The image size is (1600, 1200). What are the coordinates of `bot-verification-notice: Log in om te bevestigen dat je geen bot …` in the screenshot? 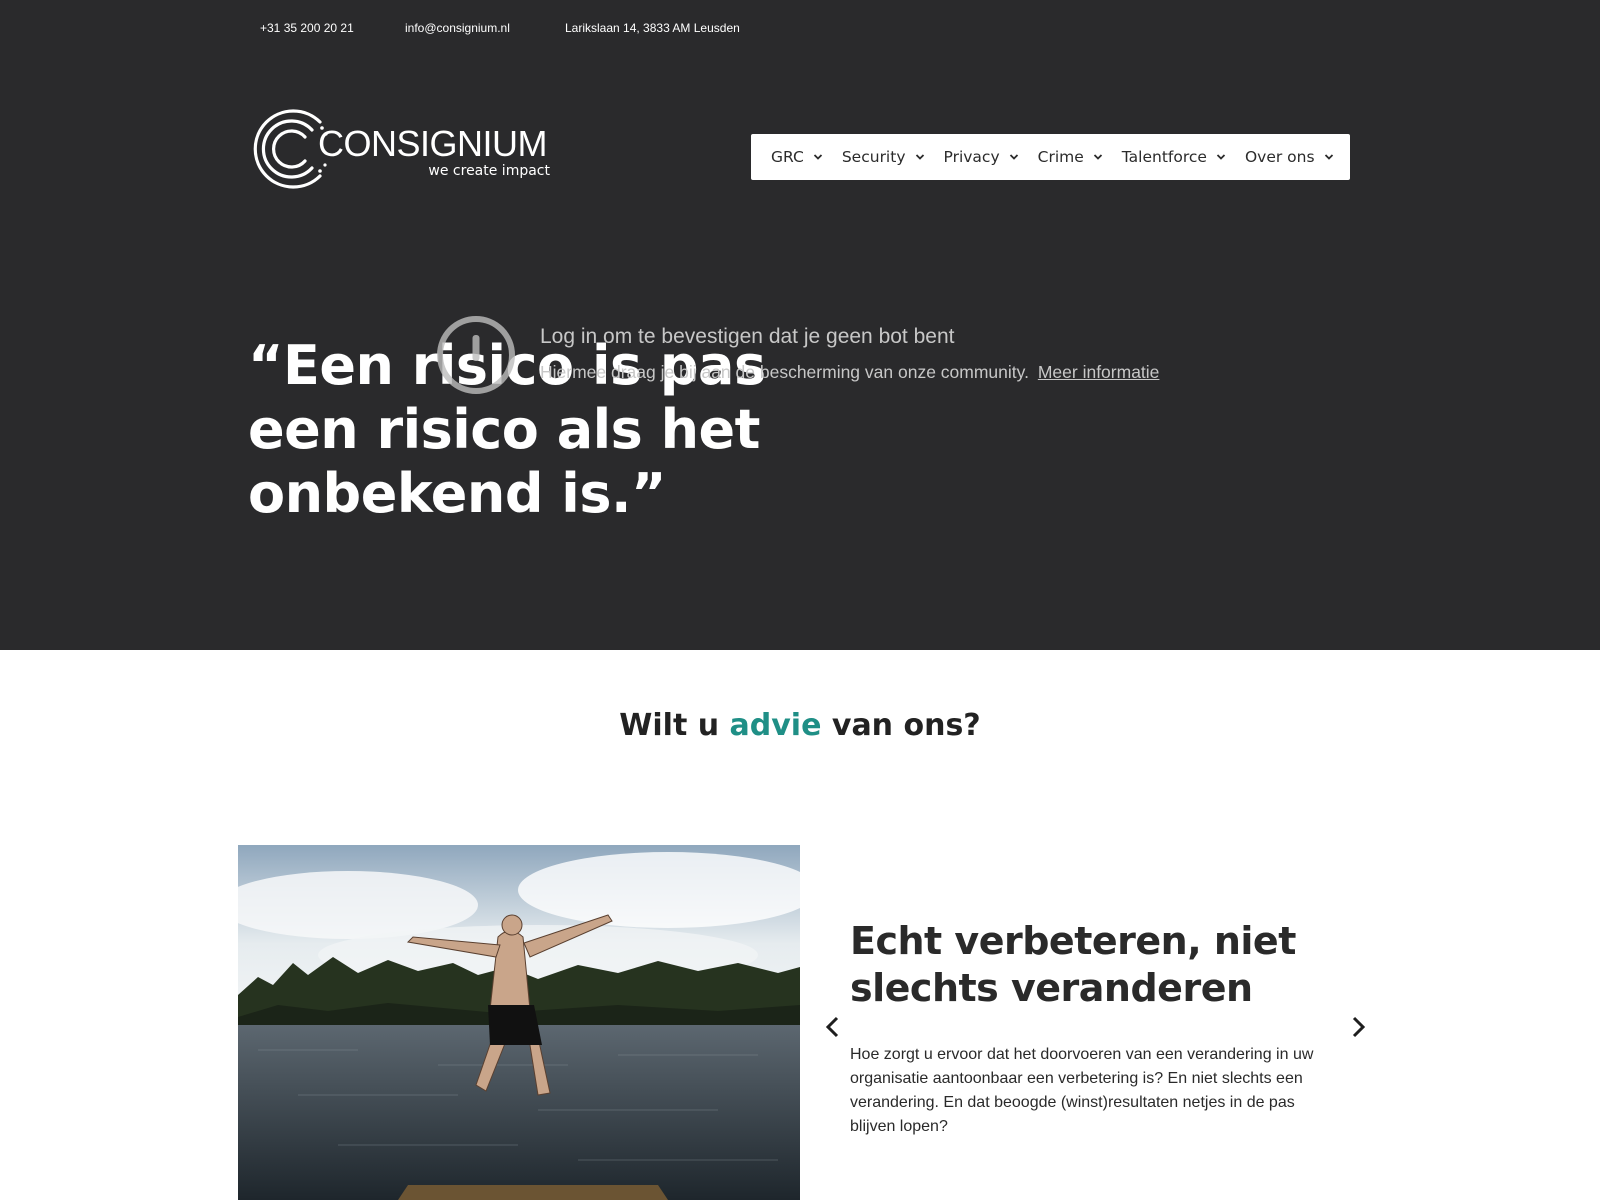 It's located at (816, 355).